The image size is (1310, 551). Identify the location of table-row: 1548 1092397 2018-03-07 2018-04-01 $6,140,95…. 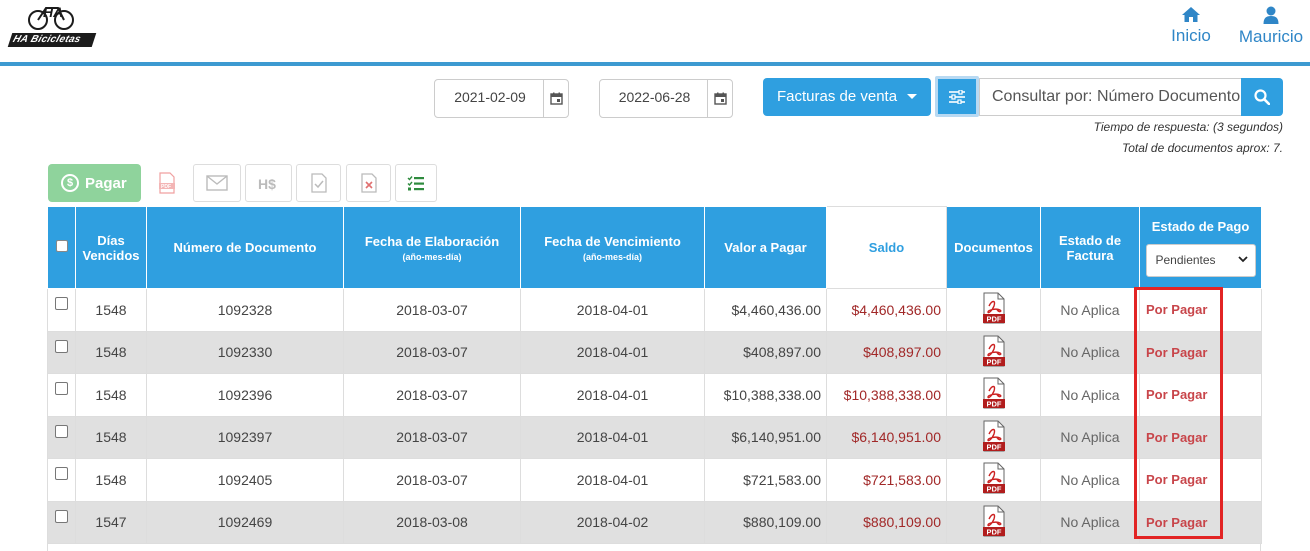
(654, 437).